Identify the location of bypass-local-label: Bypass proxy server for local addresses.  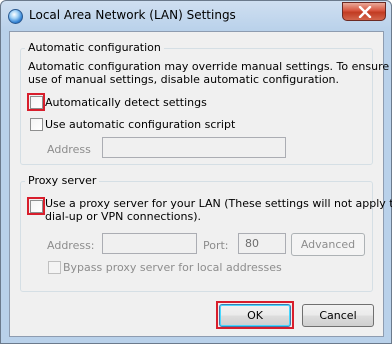
(172, 267).